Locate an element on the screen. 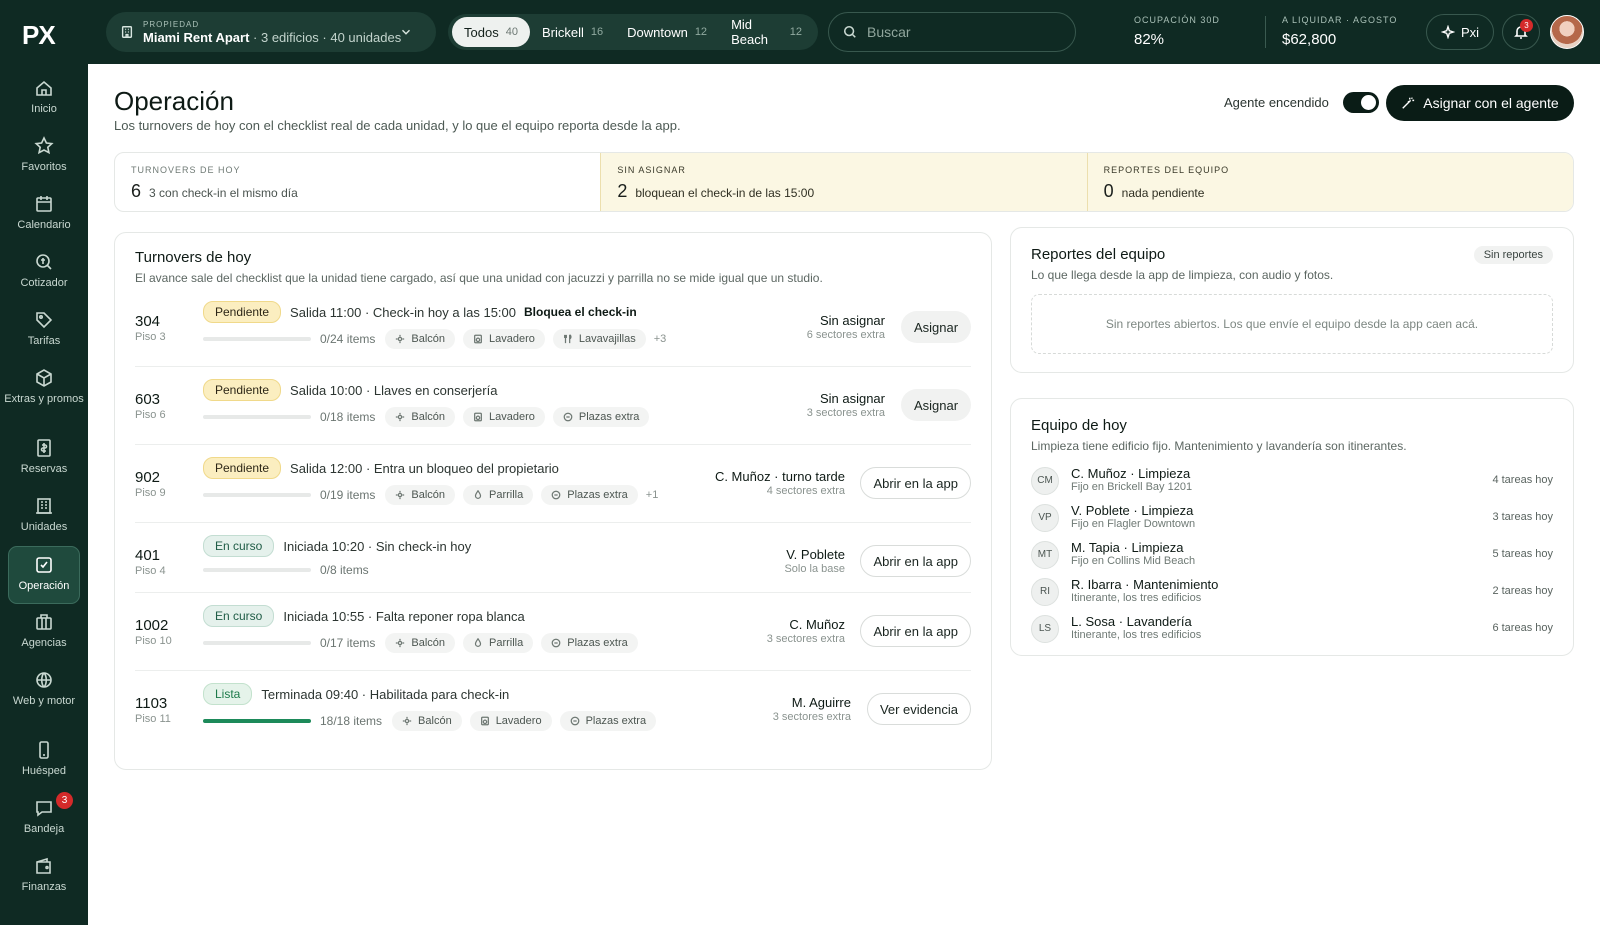  sidebar-item-label: Bandeja is located at coordinates (44, 829).